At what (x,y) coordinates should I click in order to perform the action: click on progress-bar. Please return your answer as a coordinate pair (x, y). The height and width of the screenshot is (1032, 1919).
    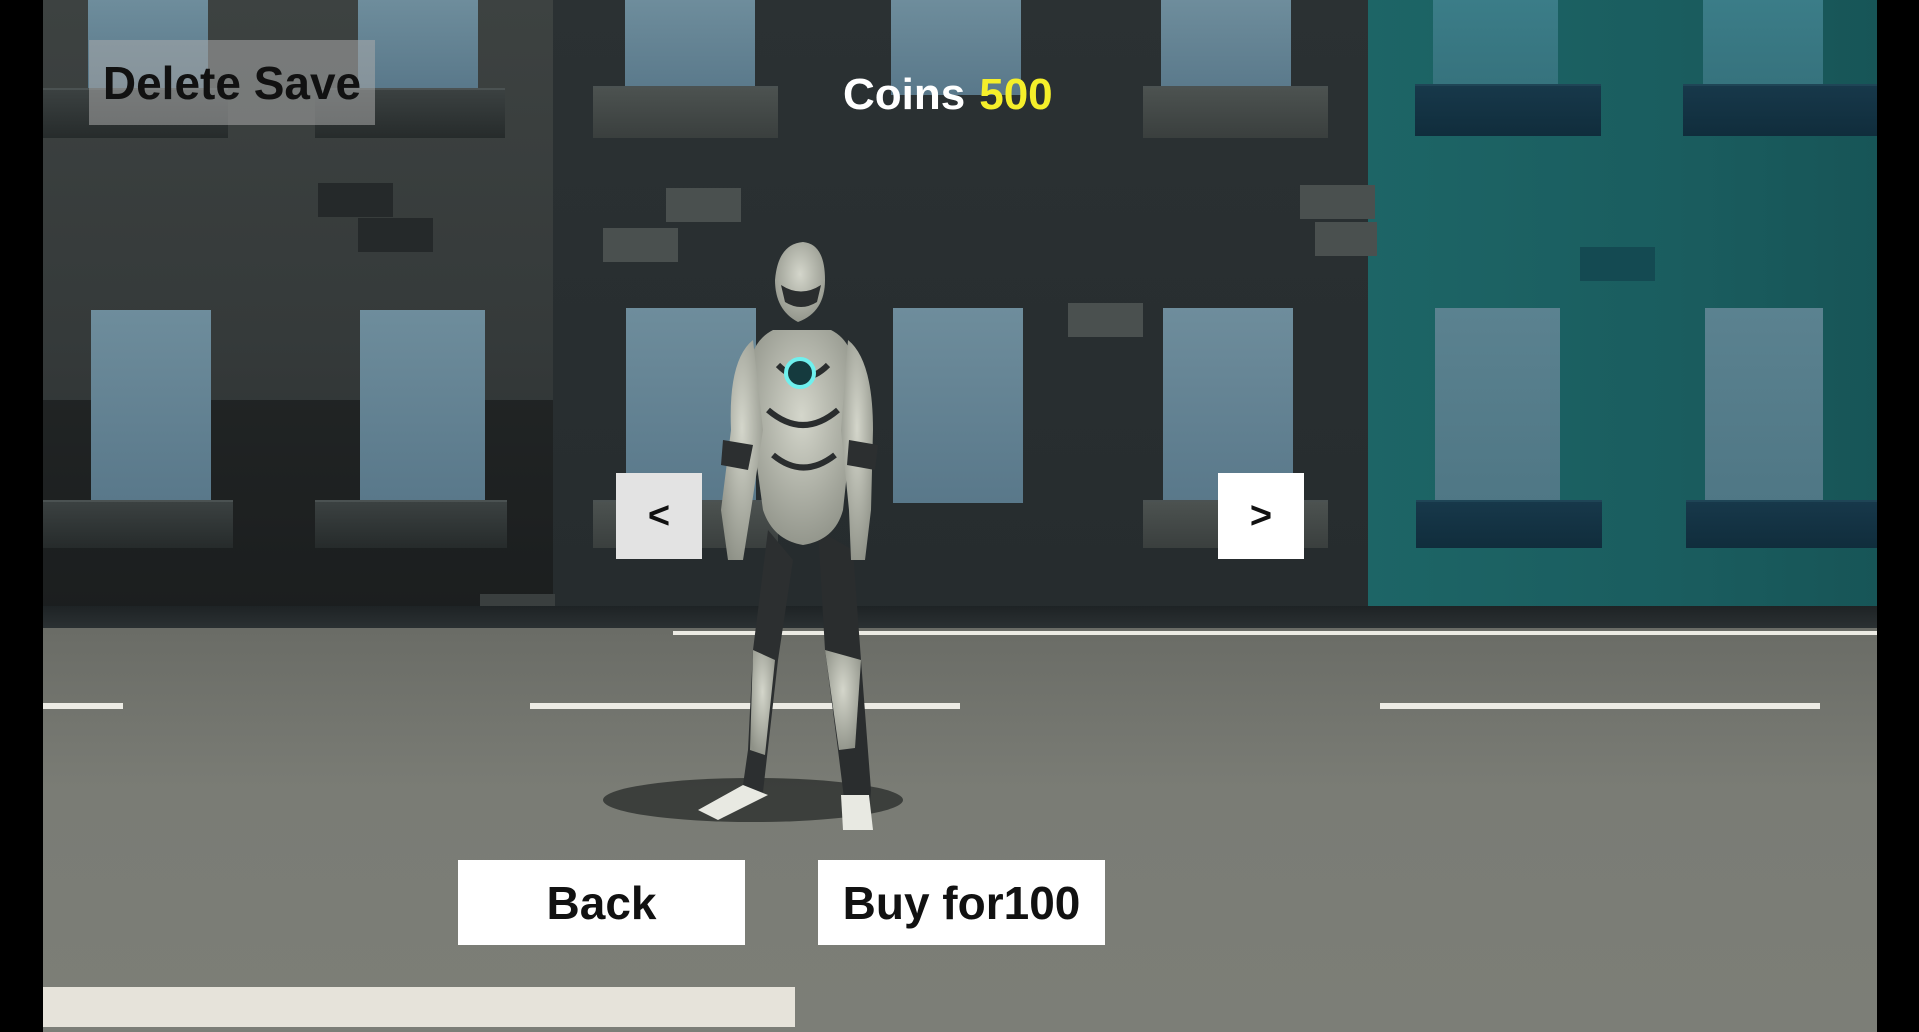
    Looking at the image, I should click on (960, 1007).